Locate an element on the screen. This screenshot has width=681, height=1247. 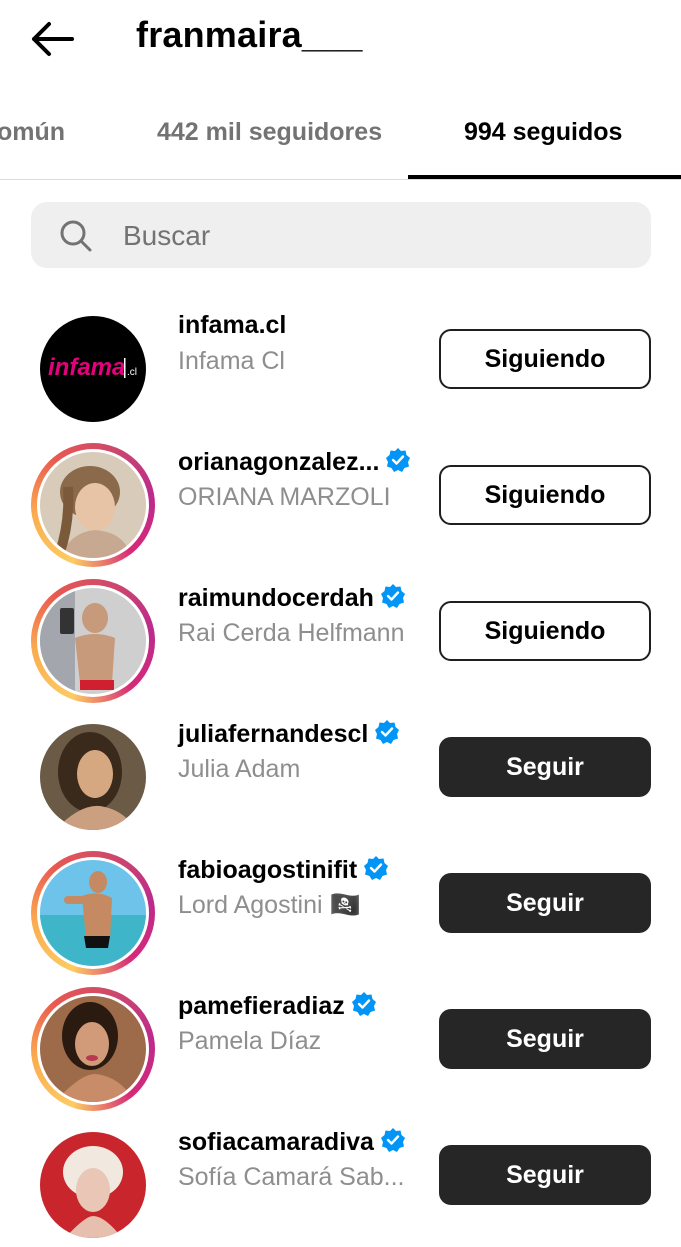
infama-logo: infama .cl is located at coordinates (93, 369).